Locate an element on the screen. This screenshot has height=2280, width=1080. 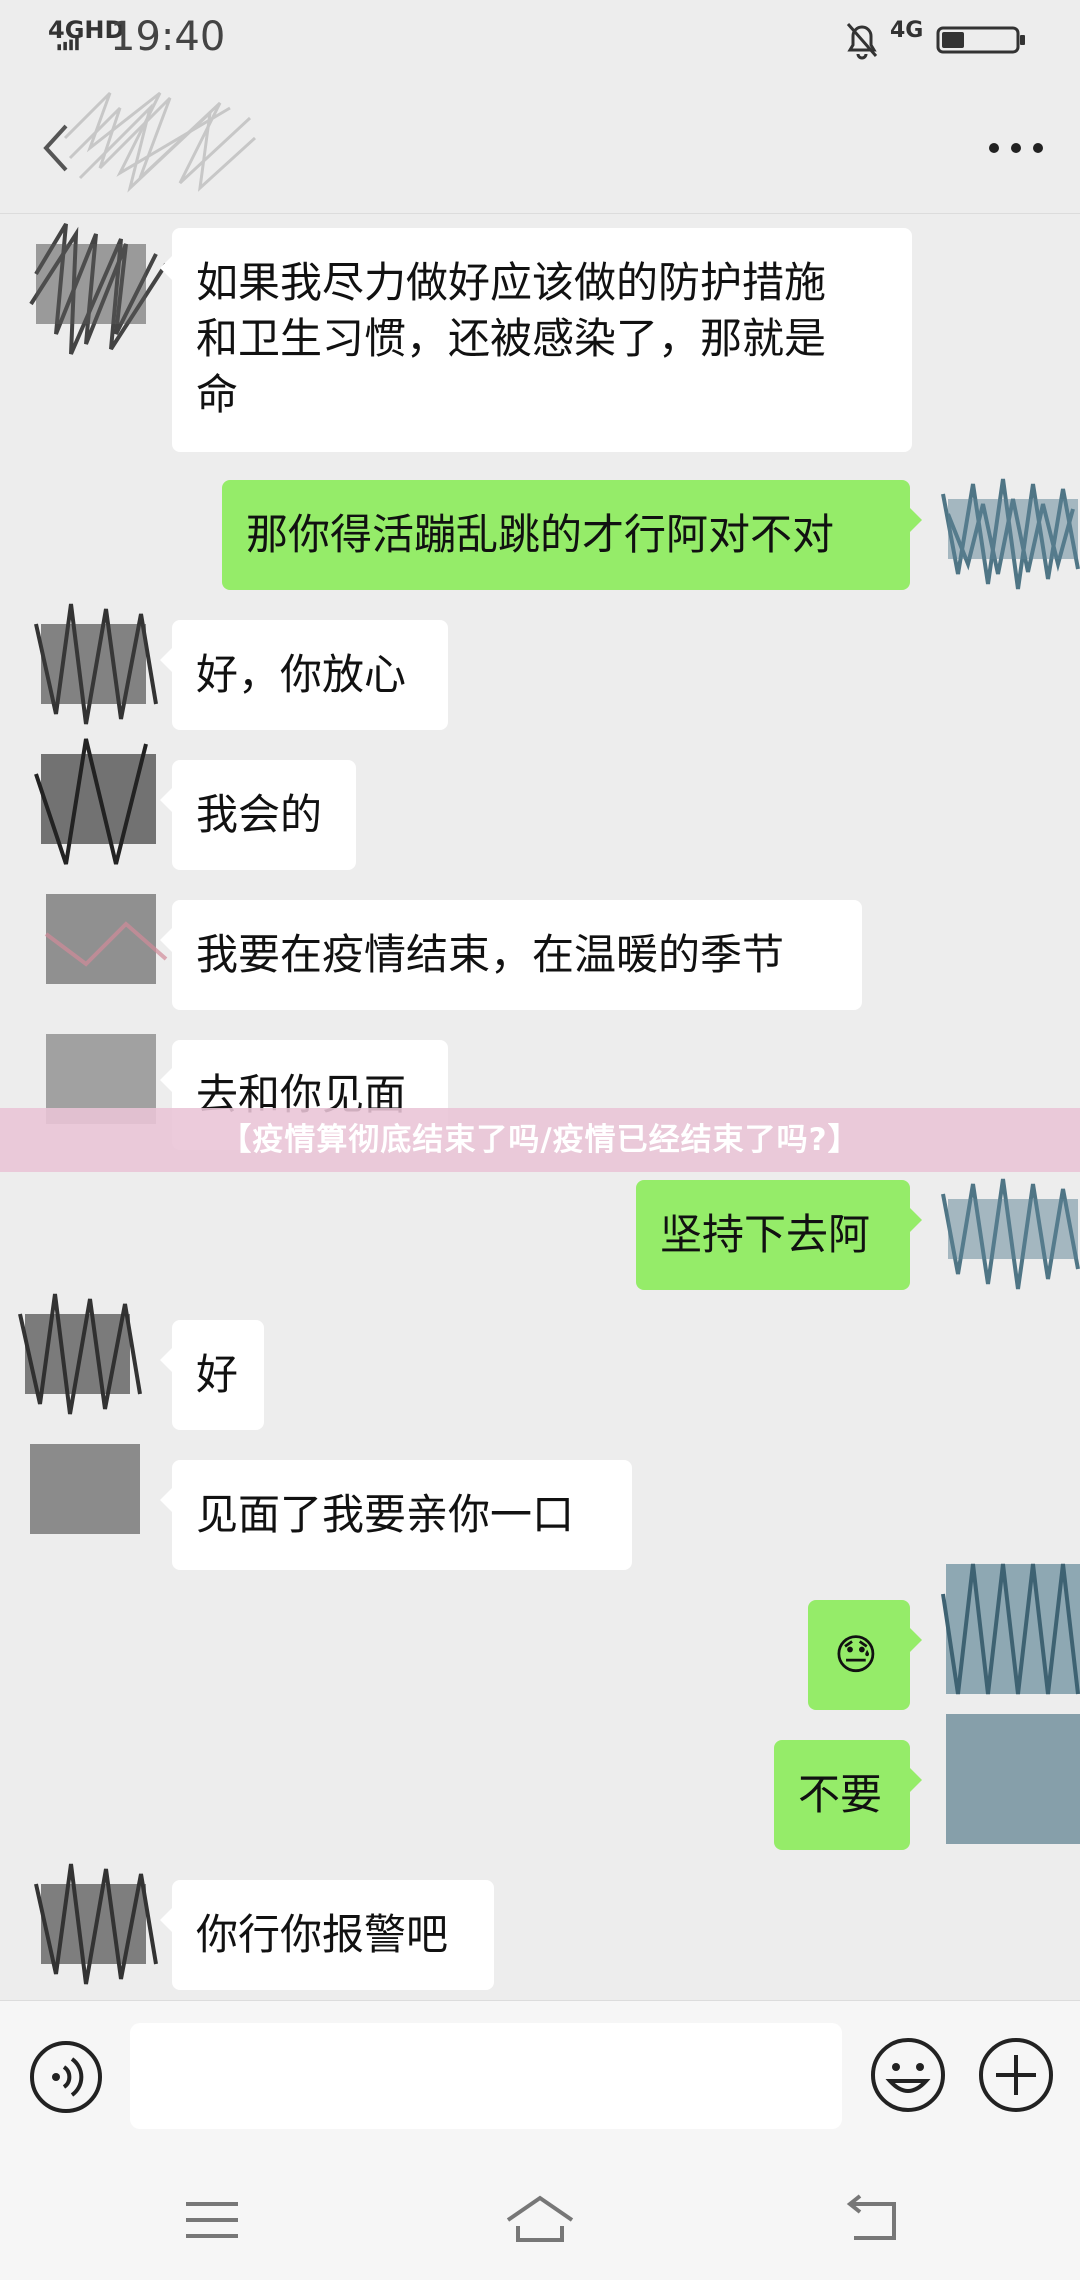
emoji-icon is located at coordinates (908, 2075).